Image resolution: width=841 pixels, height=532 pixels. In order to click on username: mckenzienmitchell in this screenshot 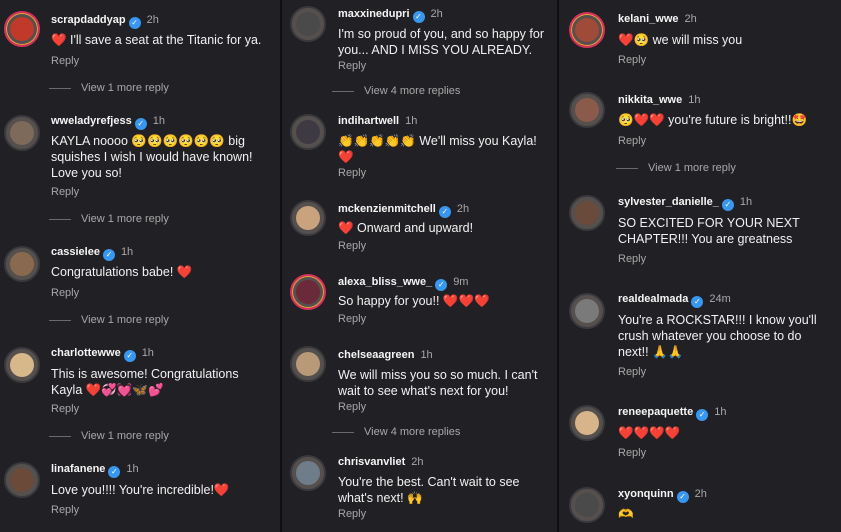, I will do `click(387, 209)`.